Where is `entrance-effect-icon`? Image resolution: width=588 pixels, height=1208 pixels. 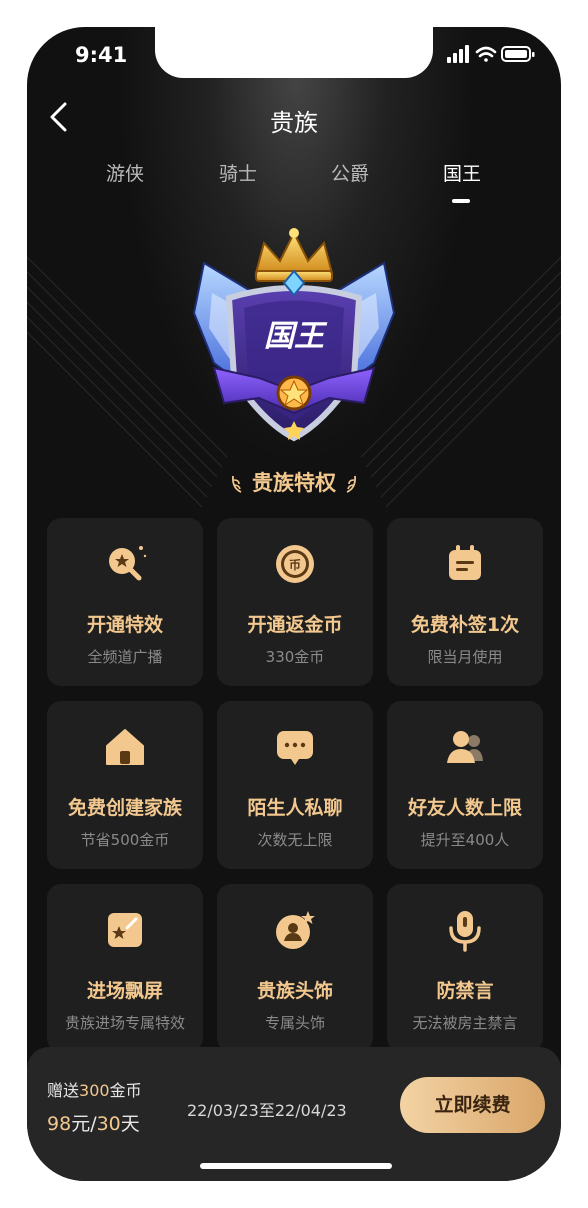 entrance-effect-icon is located at coordinates (125, 930).